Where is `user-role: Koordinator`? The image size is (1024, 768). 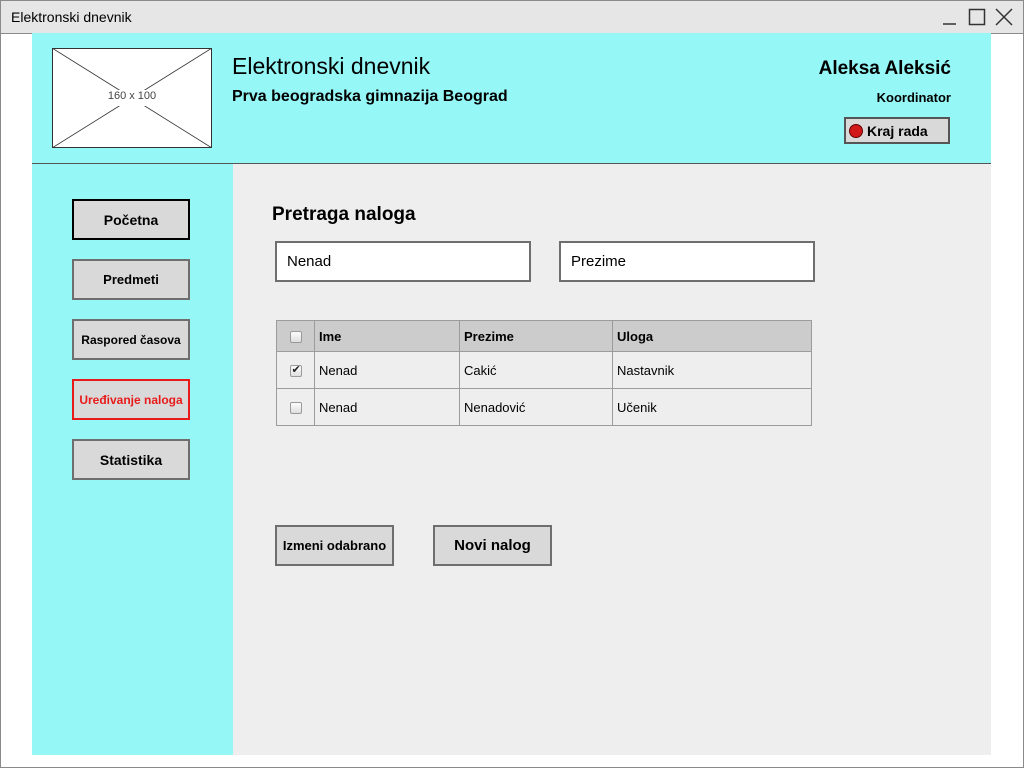 user-role: Koordinator is located at coordinates (913, 97).